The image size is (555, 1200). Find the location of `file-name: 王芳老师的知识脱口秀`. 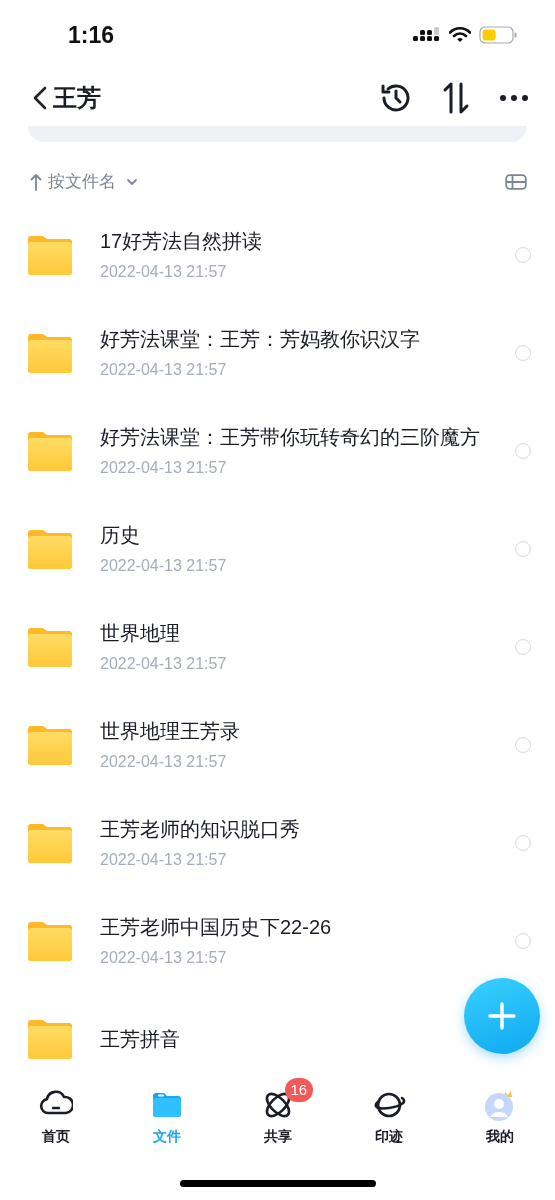

file-name: 王芳老师的知识脱口秀 is located at coordinates (200, 829).